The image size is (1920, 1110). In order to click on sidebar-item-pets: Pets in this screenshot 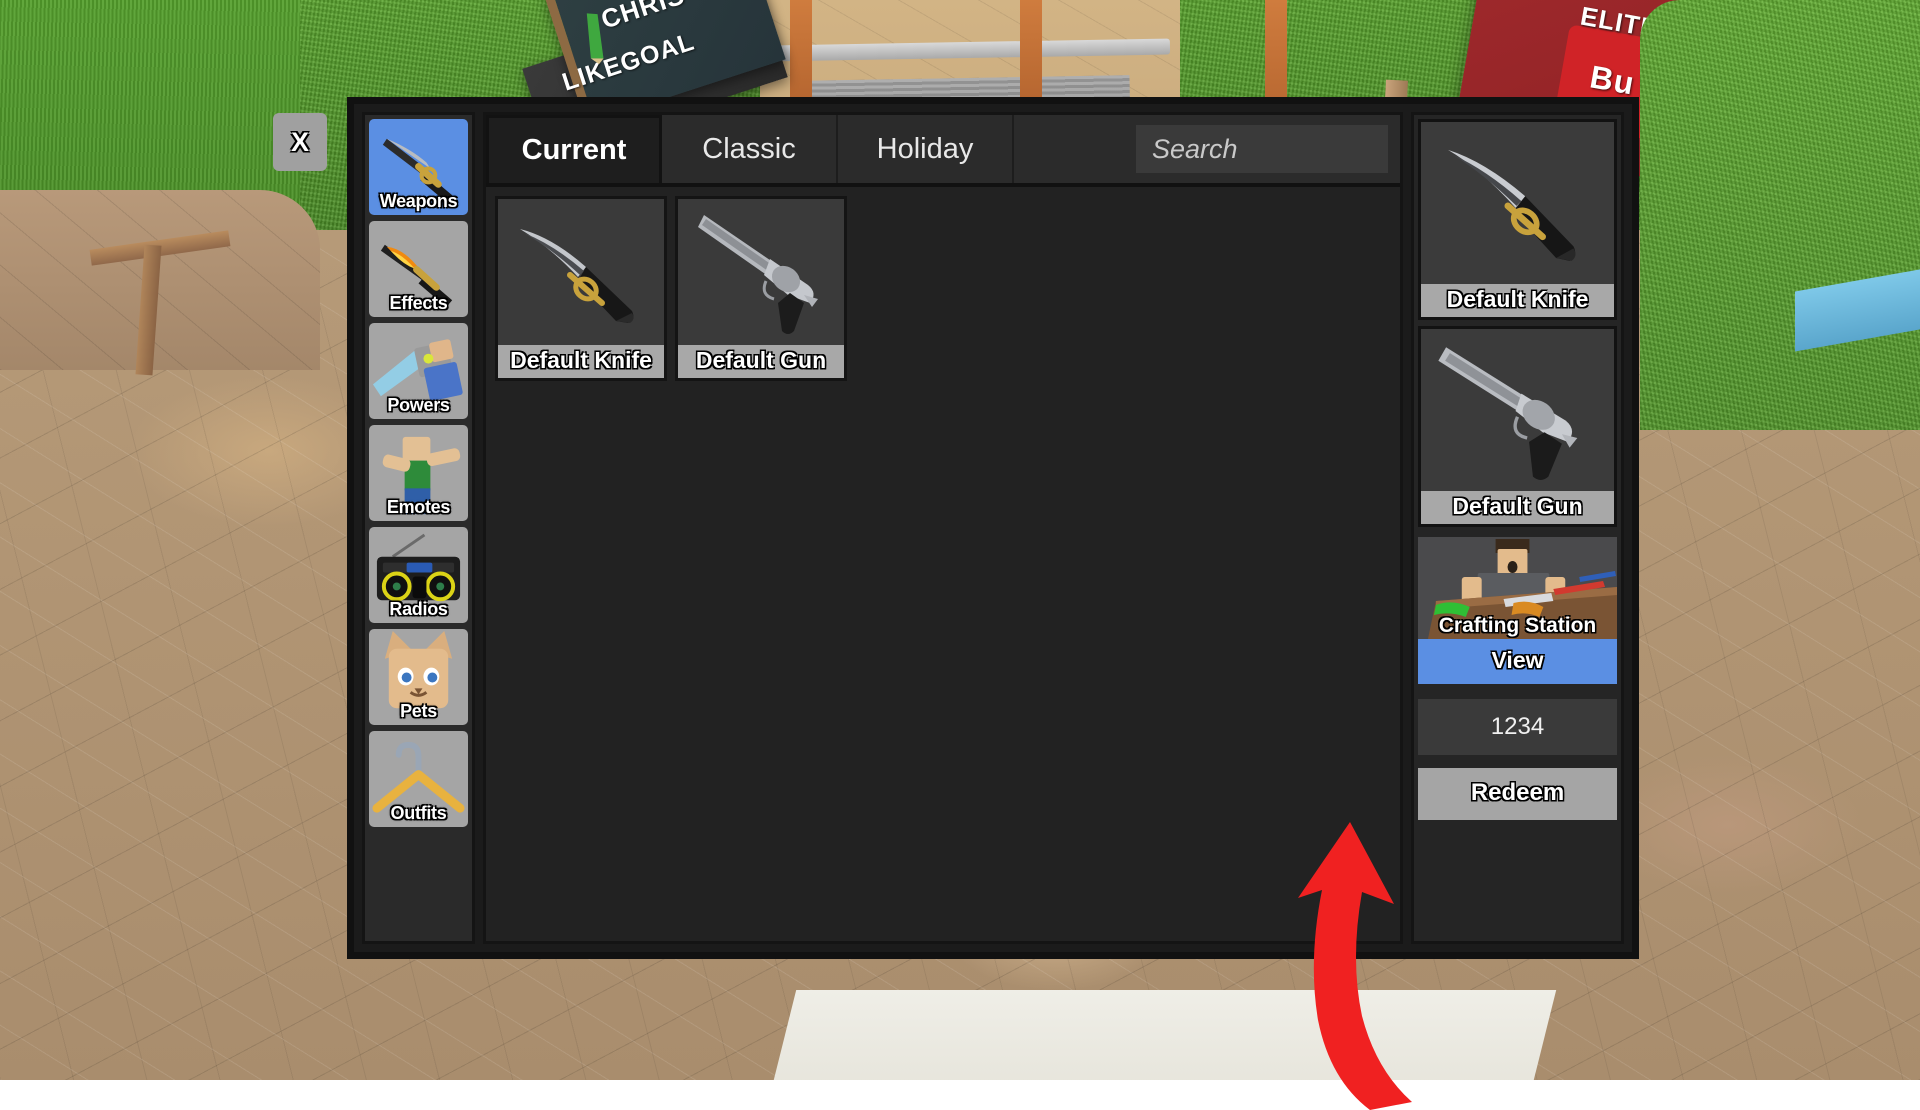, I will do `click(418, 677)`.